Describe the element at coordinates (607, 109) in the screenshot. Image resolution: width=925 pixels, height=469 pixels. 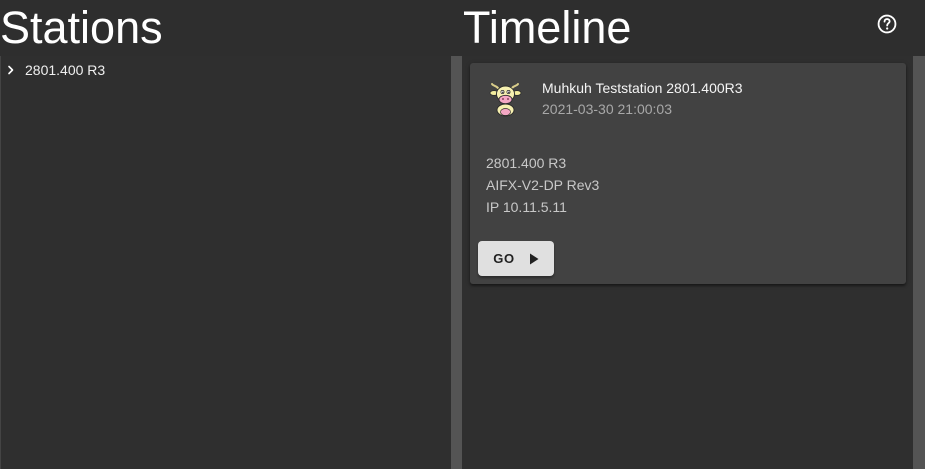
I see `card-timestamp: 2021-03-30 21:00:03` at that location.